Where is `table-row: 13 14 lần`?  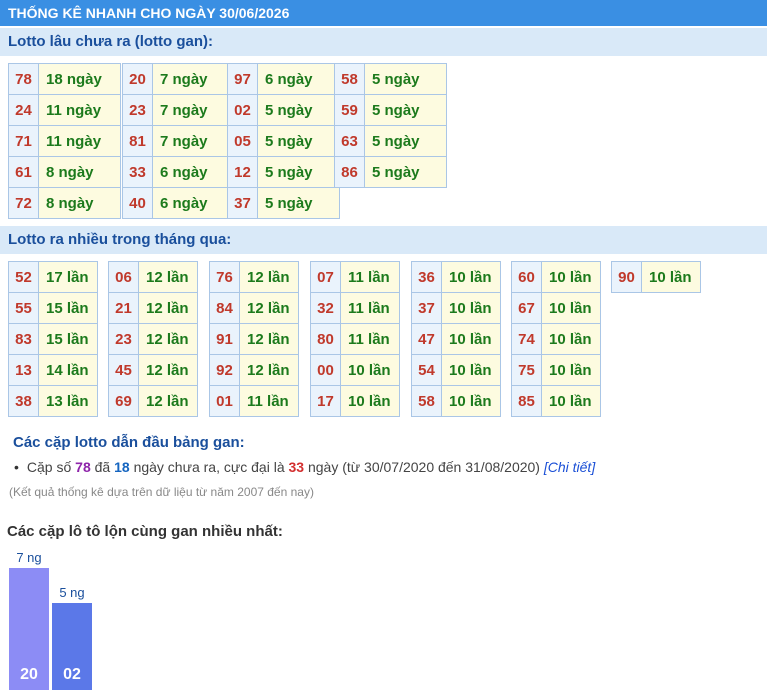 table-row: 13 14 lần is located at coordinates (53, 370).